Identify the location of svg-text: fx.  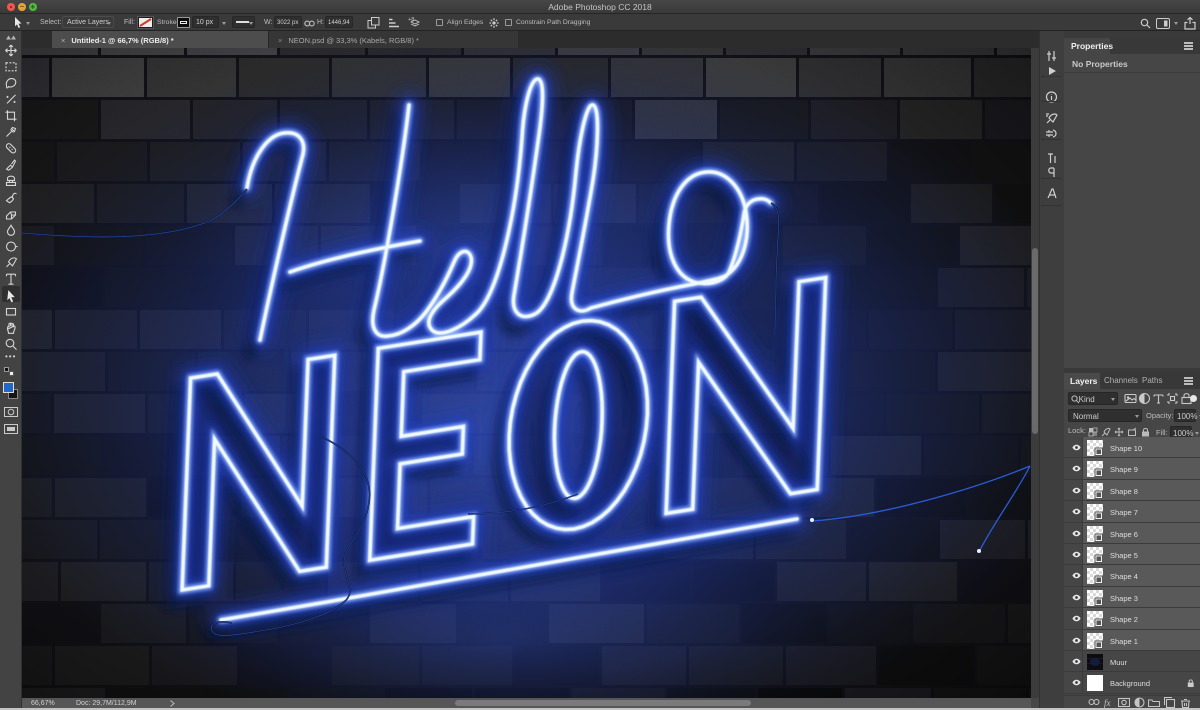
(1107, 703).